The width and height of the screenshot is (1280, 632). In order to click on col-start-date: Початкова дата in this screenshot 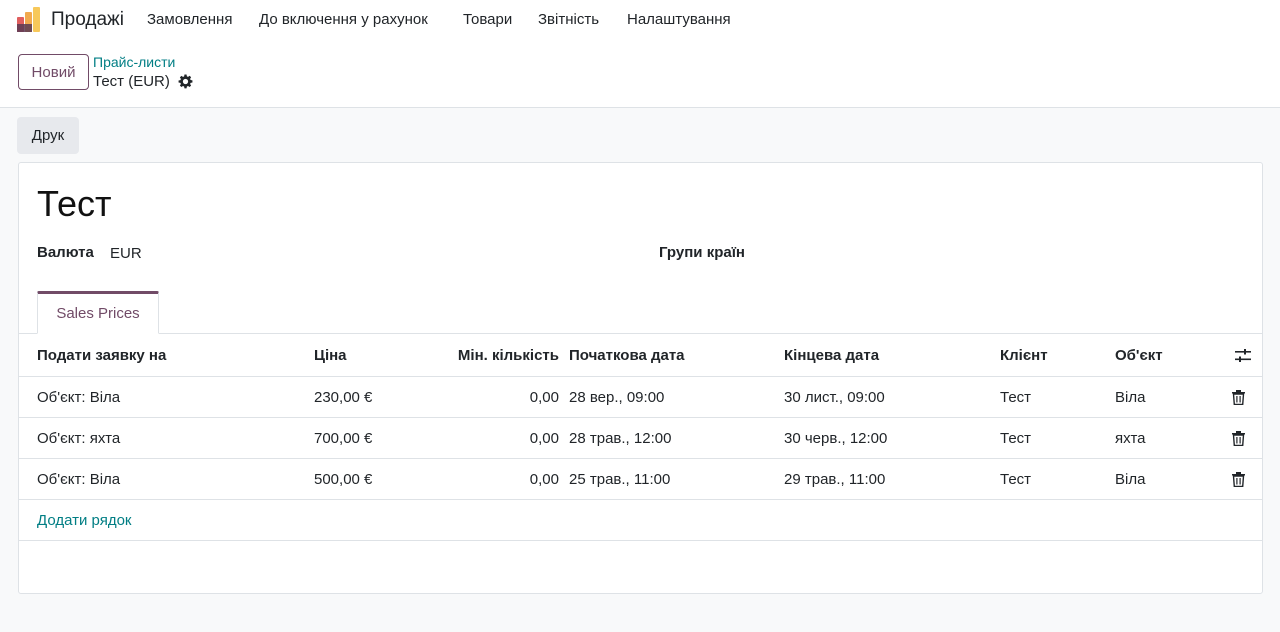, I will do `click(627, 355)`.